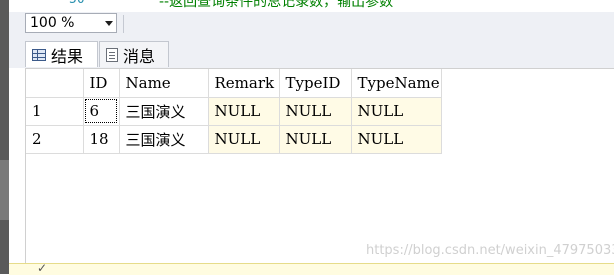 The width and height of the screenshot is (614, 275). I want to click on table-row: 2 18 三国演义 NULL NULL NULL, so click(234, 139).